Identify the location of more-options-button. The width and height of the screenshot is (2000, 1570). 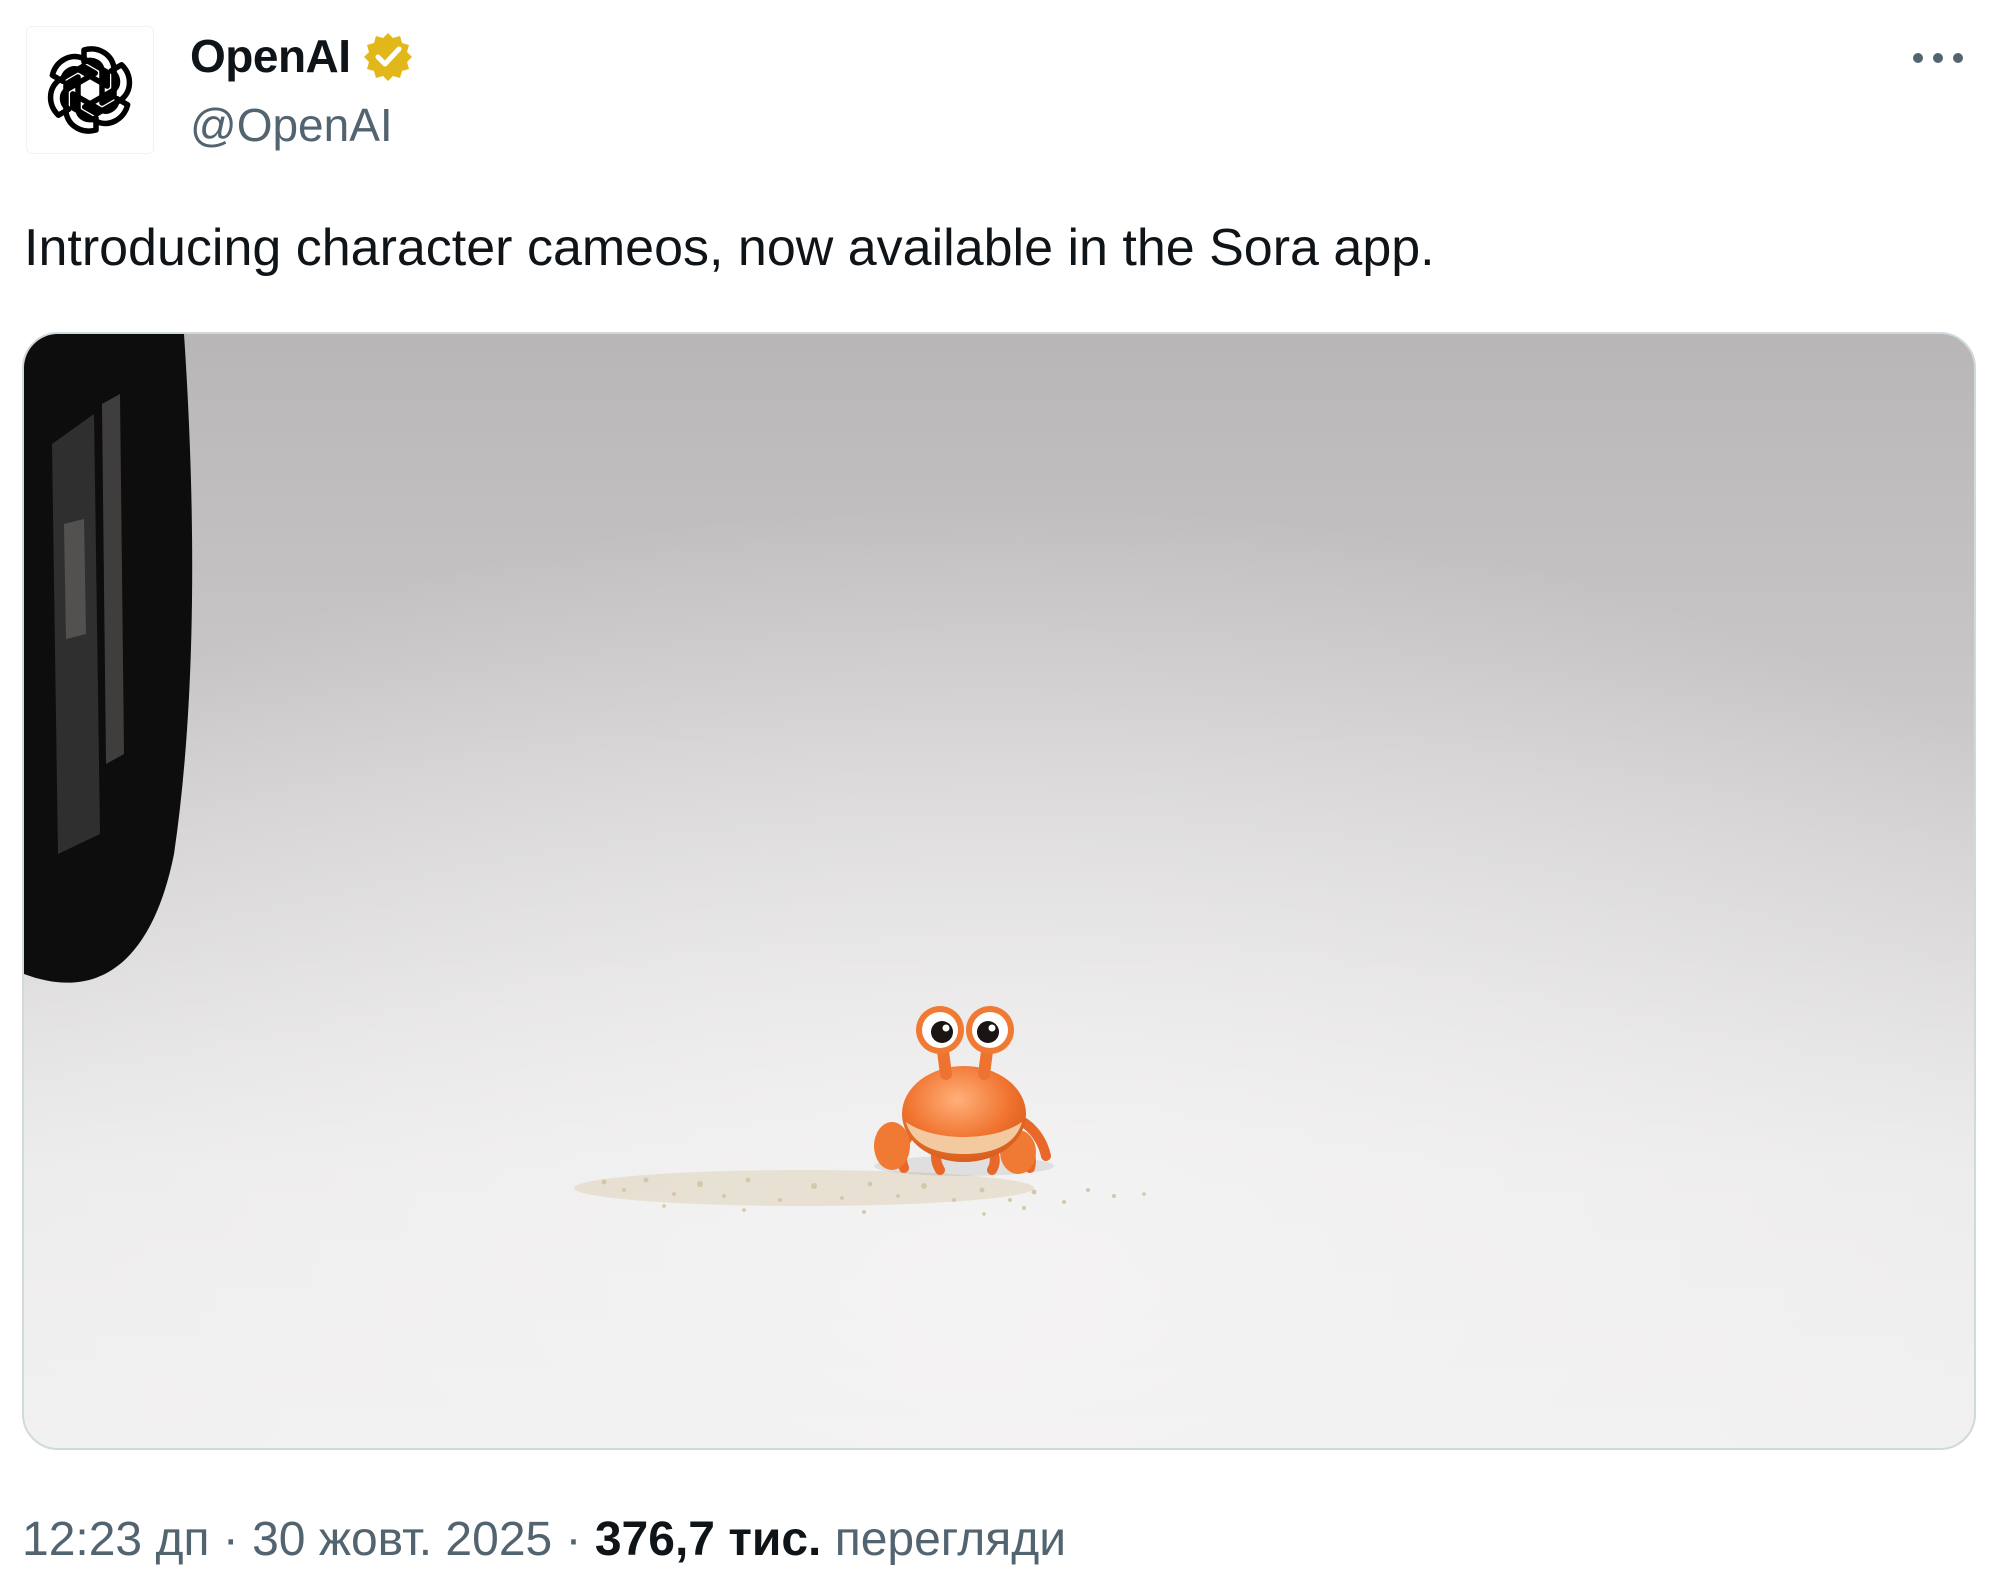
(1938, 58).